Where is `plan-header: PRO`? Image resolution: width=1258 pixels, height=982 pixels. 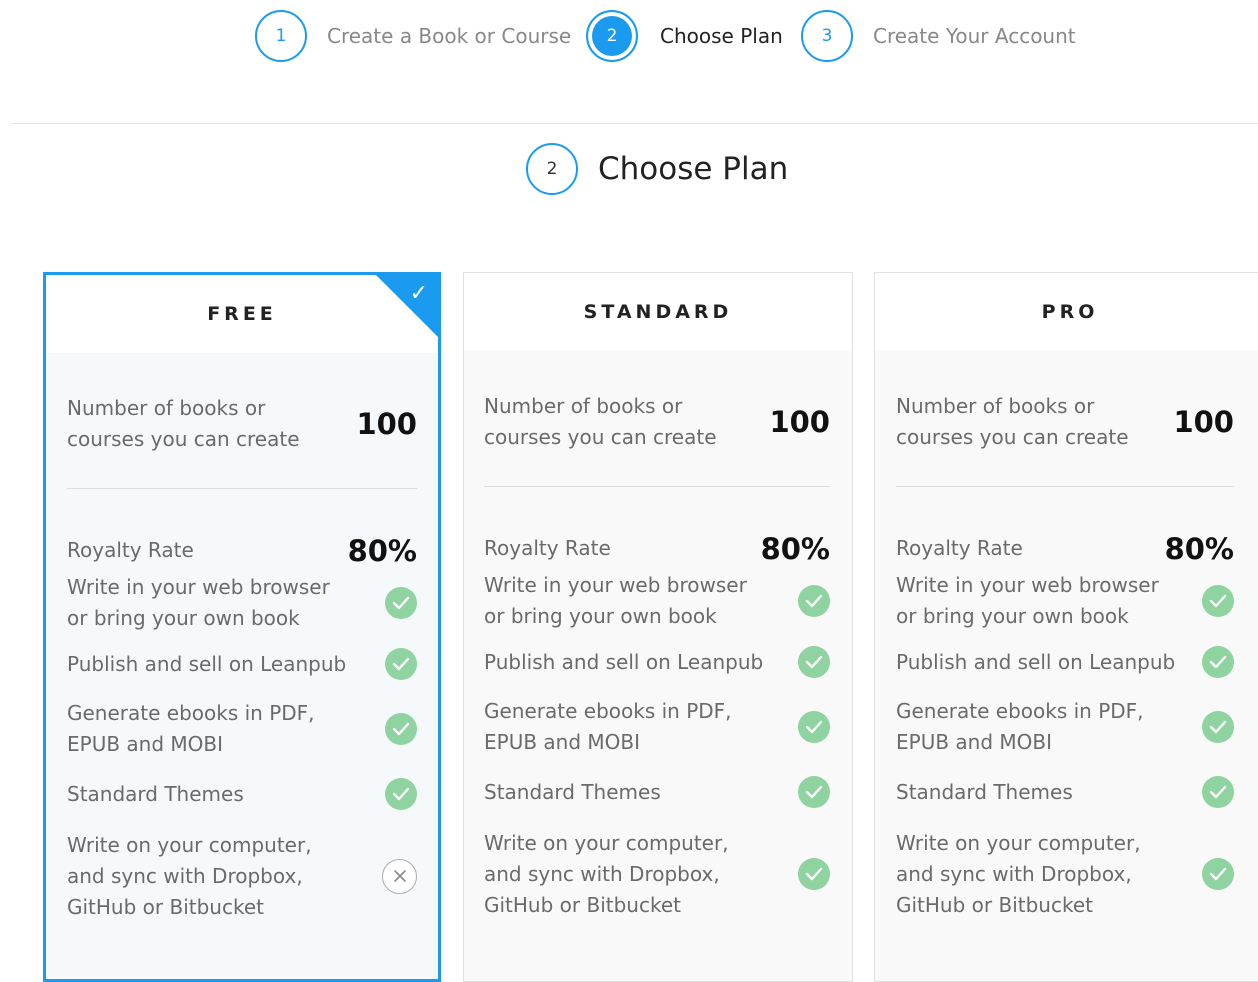 plan-header: PRO is located at coordinates (1066, 312).